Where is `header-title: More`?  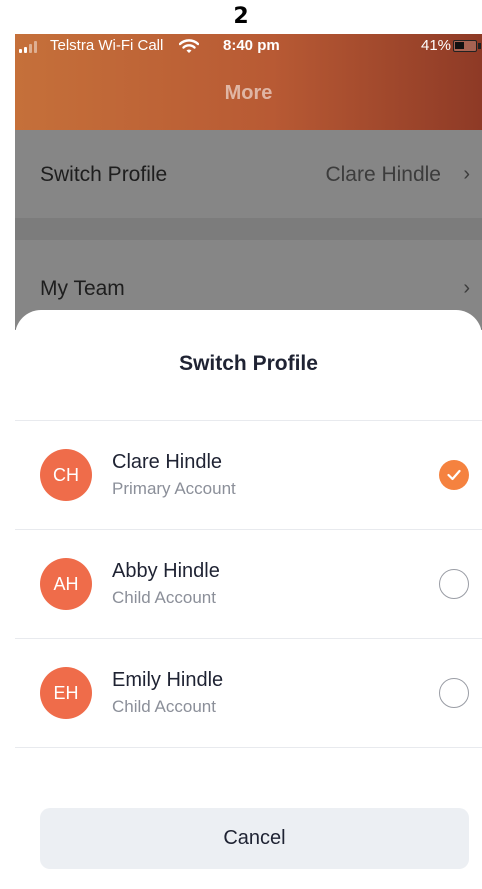 header-title: More is located at coordinates (248, 93).